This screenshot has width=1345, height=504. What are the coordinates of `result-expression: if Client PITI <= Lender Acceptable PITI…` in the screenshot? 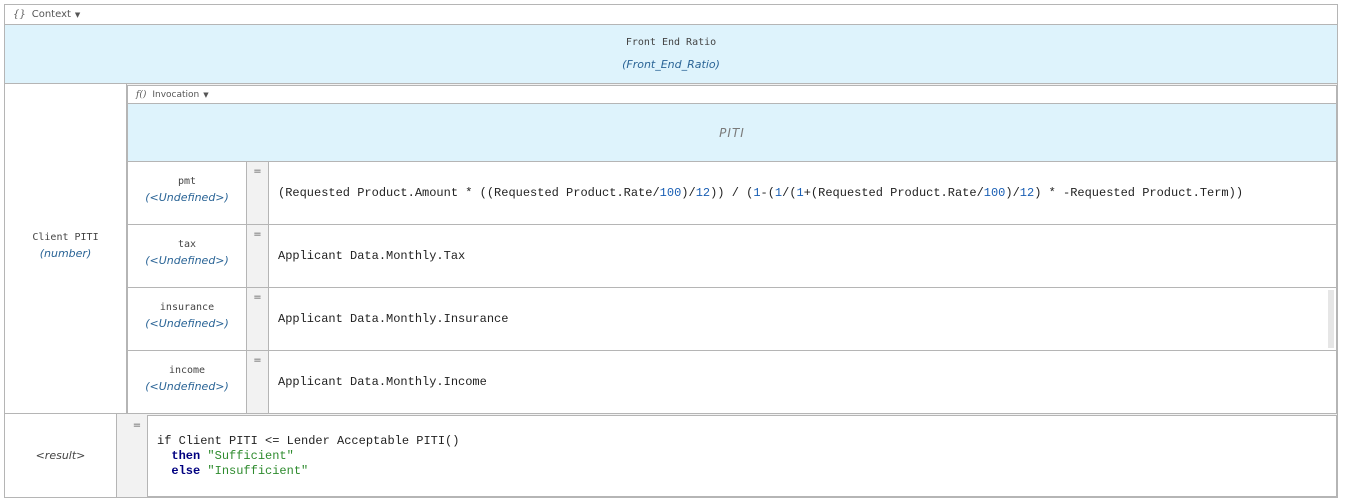 It's located at (742, 456).